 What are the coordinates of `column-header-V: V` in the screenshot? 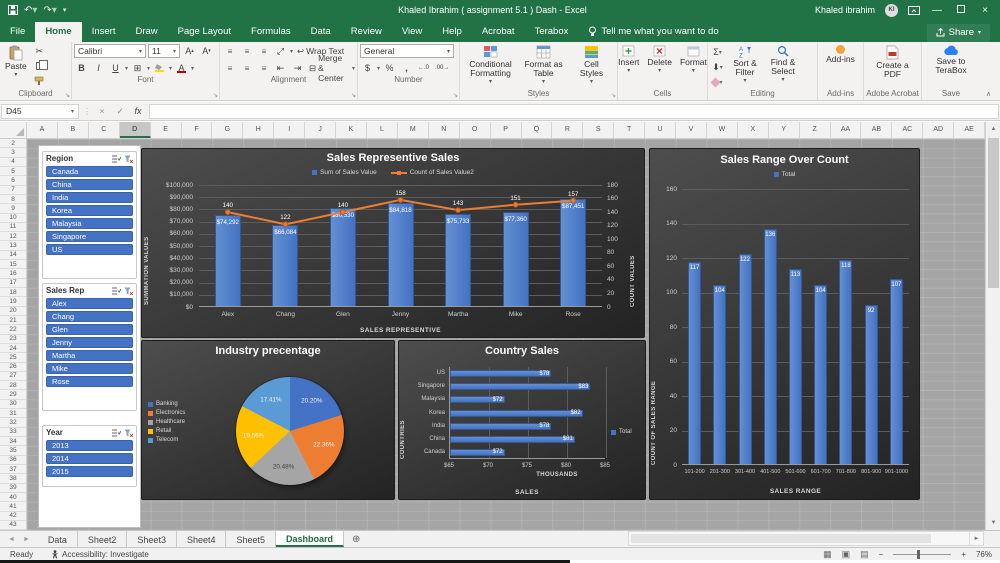 It's located at (691, 130).